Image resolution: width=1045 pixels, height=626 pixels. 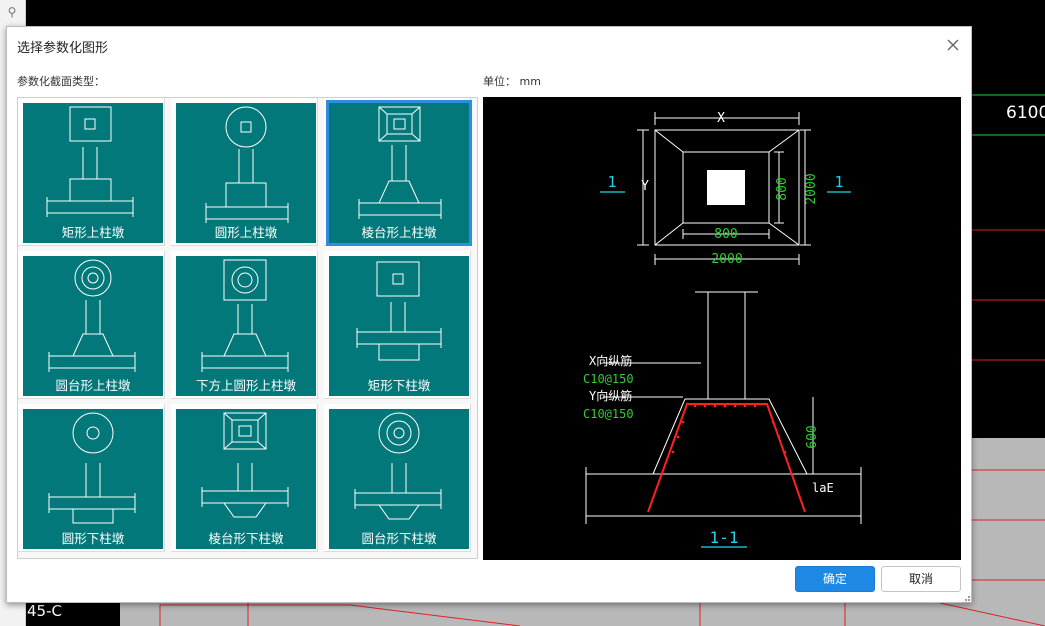 I want to click on resize-grip-icon, so click(x=966, y=597).